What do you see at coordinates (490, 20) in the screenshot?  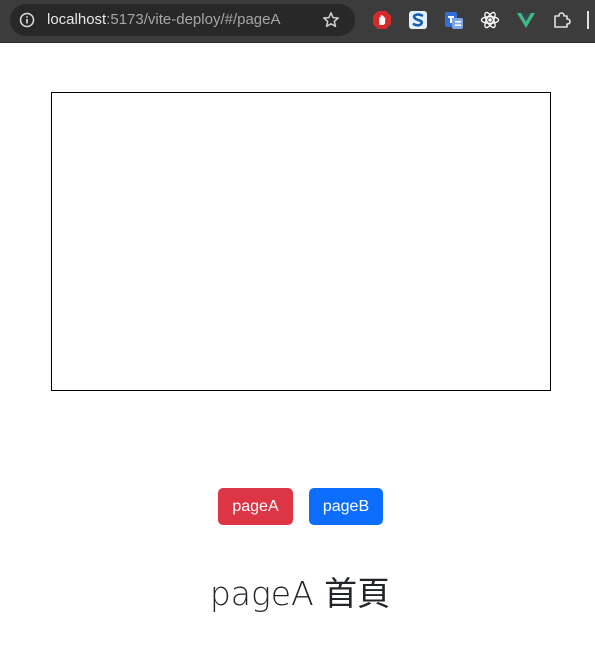 I see `react-devtools-icon` at bounding box center [490, 20].